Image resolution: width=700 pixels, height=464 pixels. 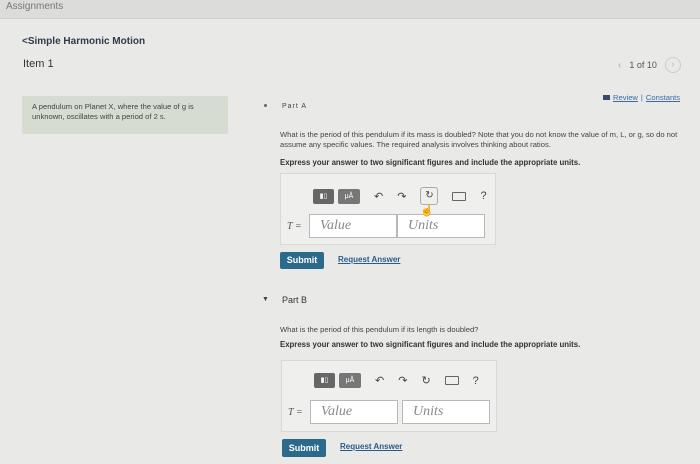 What do you see at coordinates (83, 41) in the screenshot?
I see `back-link: <Simple Harmonic Motion` at bounding box center [83, 41].